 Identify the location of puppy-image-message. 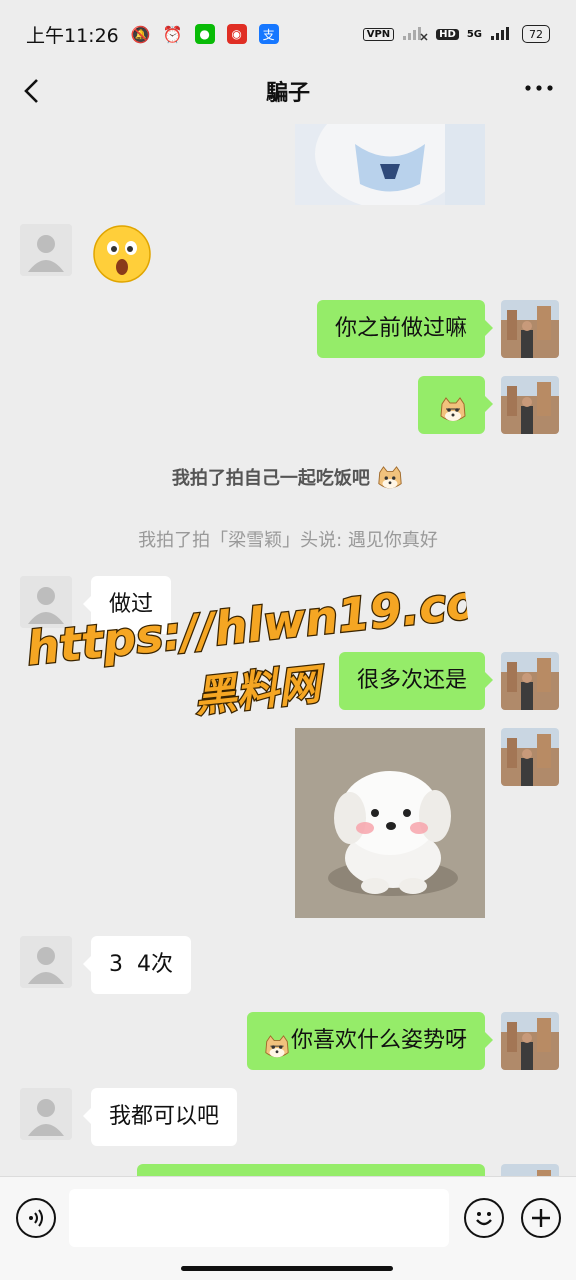
(390, 823).